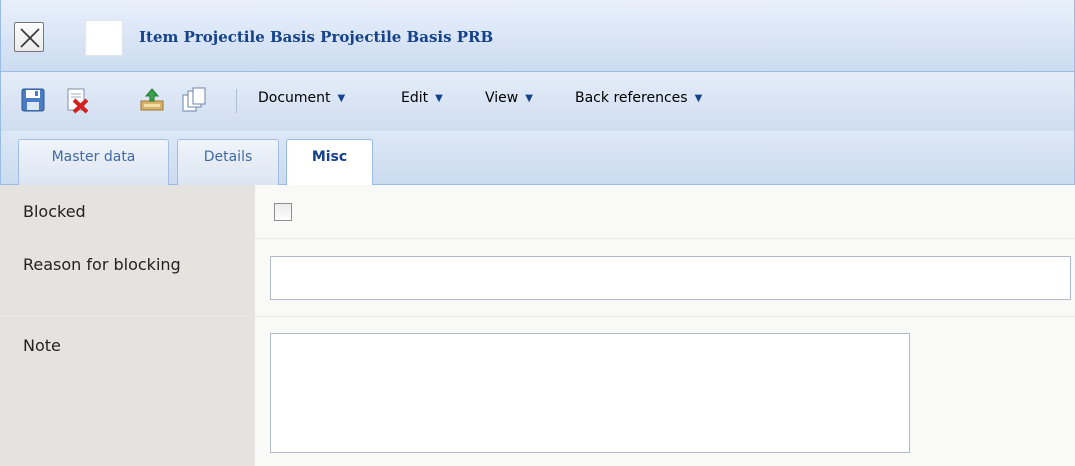 This screenshot has width=1075, height=466. What do you see at coordinates (283, 212) in the screenshot?
I see `blocked-checkbox` at bounding box center [283, 212].